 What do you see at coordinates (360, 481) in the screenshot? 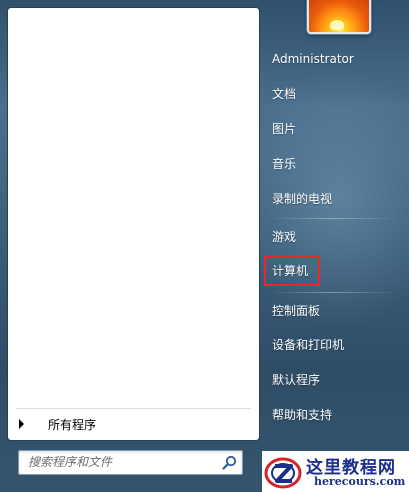
I see `watermark-url: herecours.com` at bounding box center [360, 481].